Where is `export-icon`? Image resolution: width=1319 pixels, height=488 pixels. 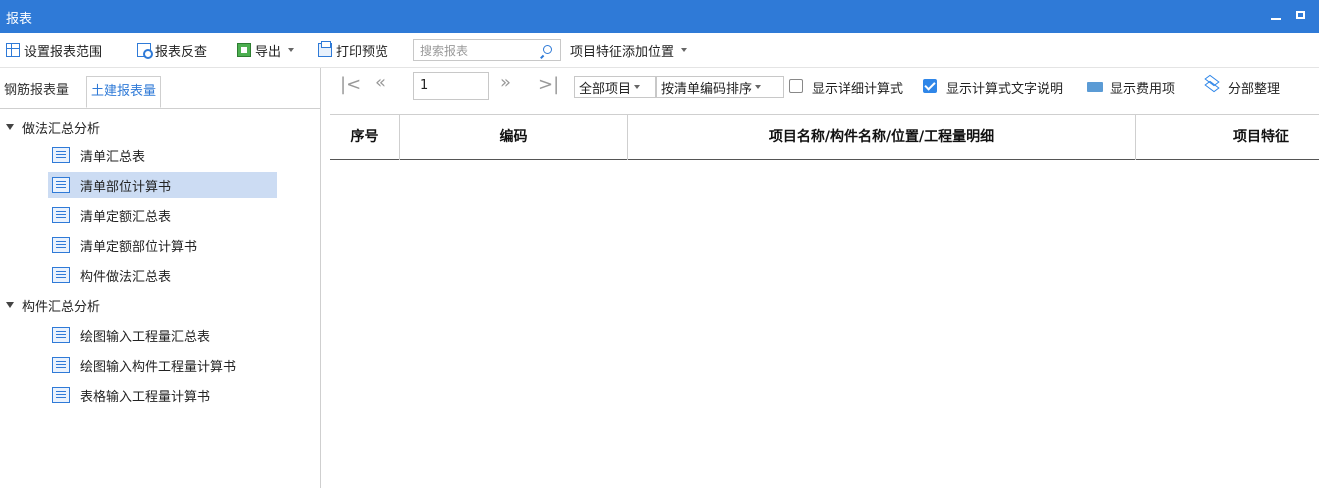 export-icon is located at coordinates (244, 50).